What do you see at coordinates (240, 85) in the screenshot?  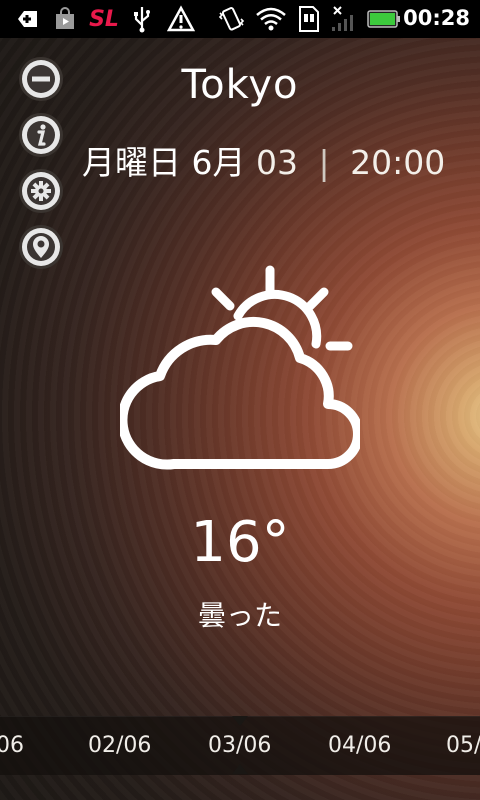 I see `city-name: Tokyo` at bounding box center [240, 85].